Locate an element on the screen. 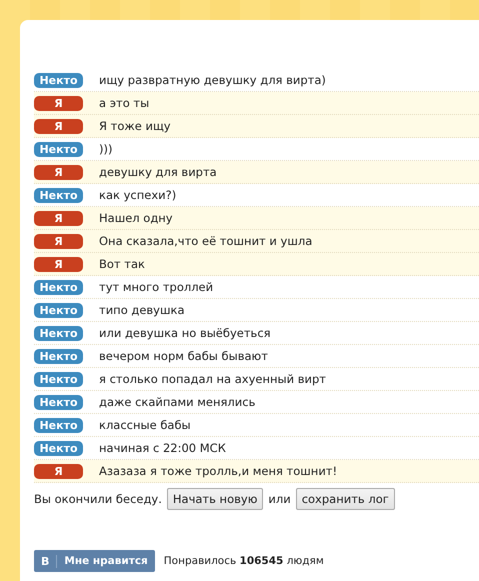 This screenshot has width=479, height=581. message-text: или девушка но выёбуеться is located at coordinates (185, 333).